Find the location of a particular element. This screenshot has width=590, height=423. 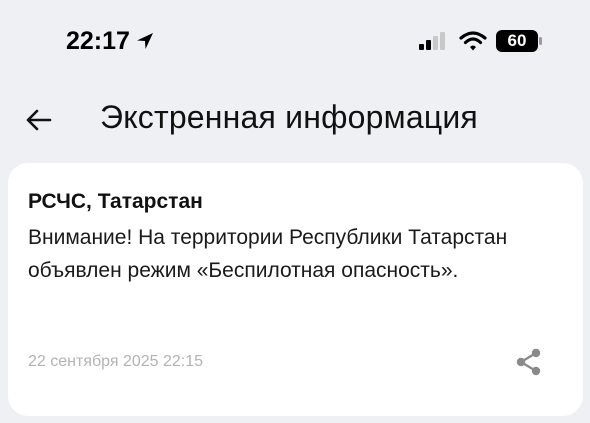

page-title: Экстренная информация is located at coordinates (289, 117).